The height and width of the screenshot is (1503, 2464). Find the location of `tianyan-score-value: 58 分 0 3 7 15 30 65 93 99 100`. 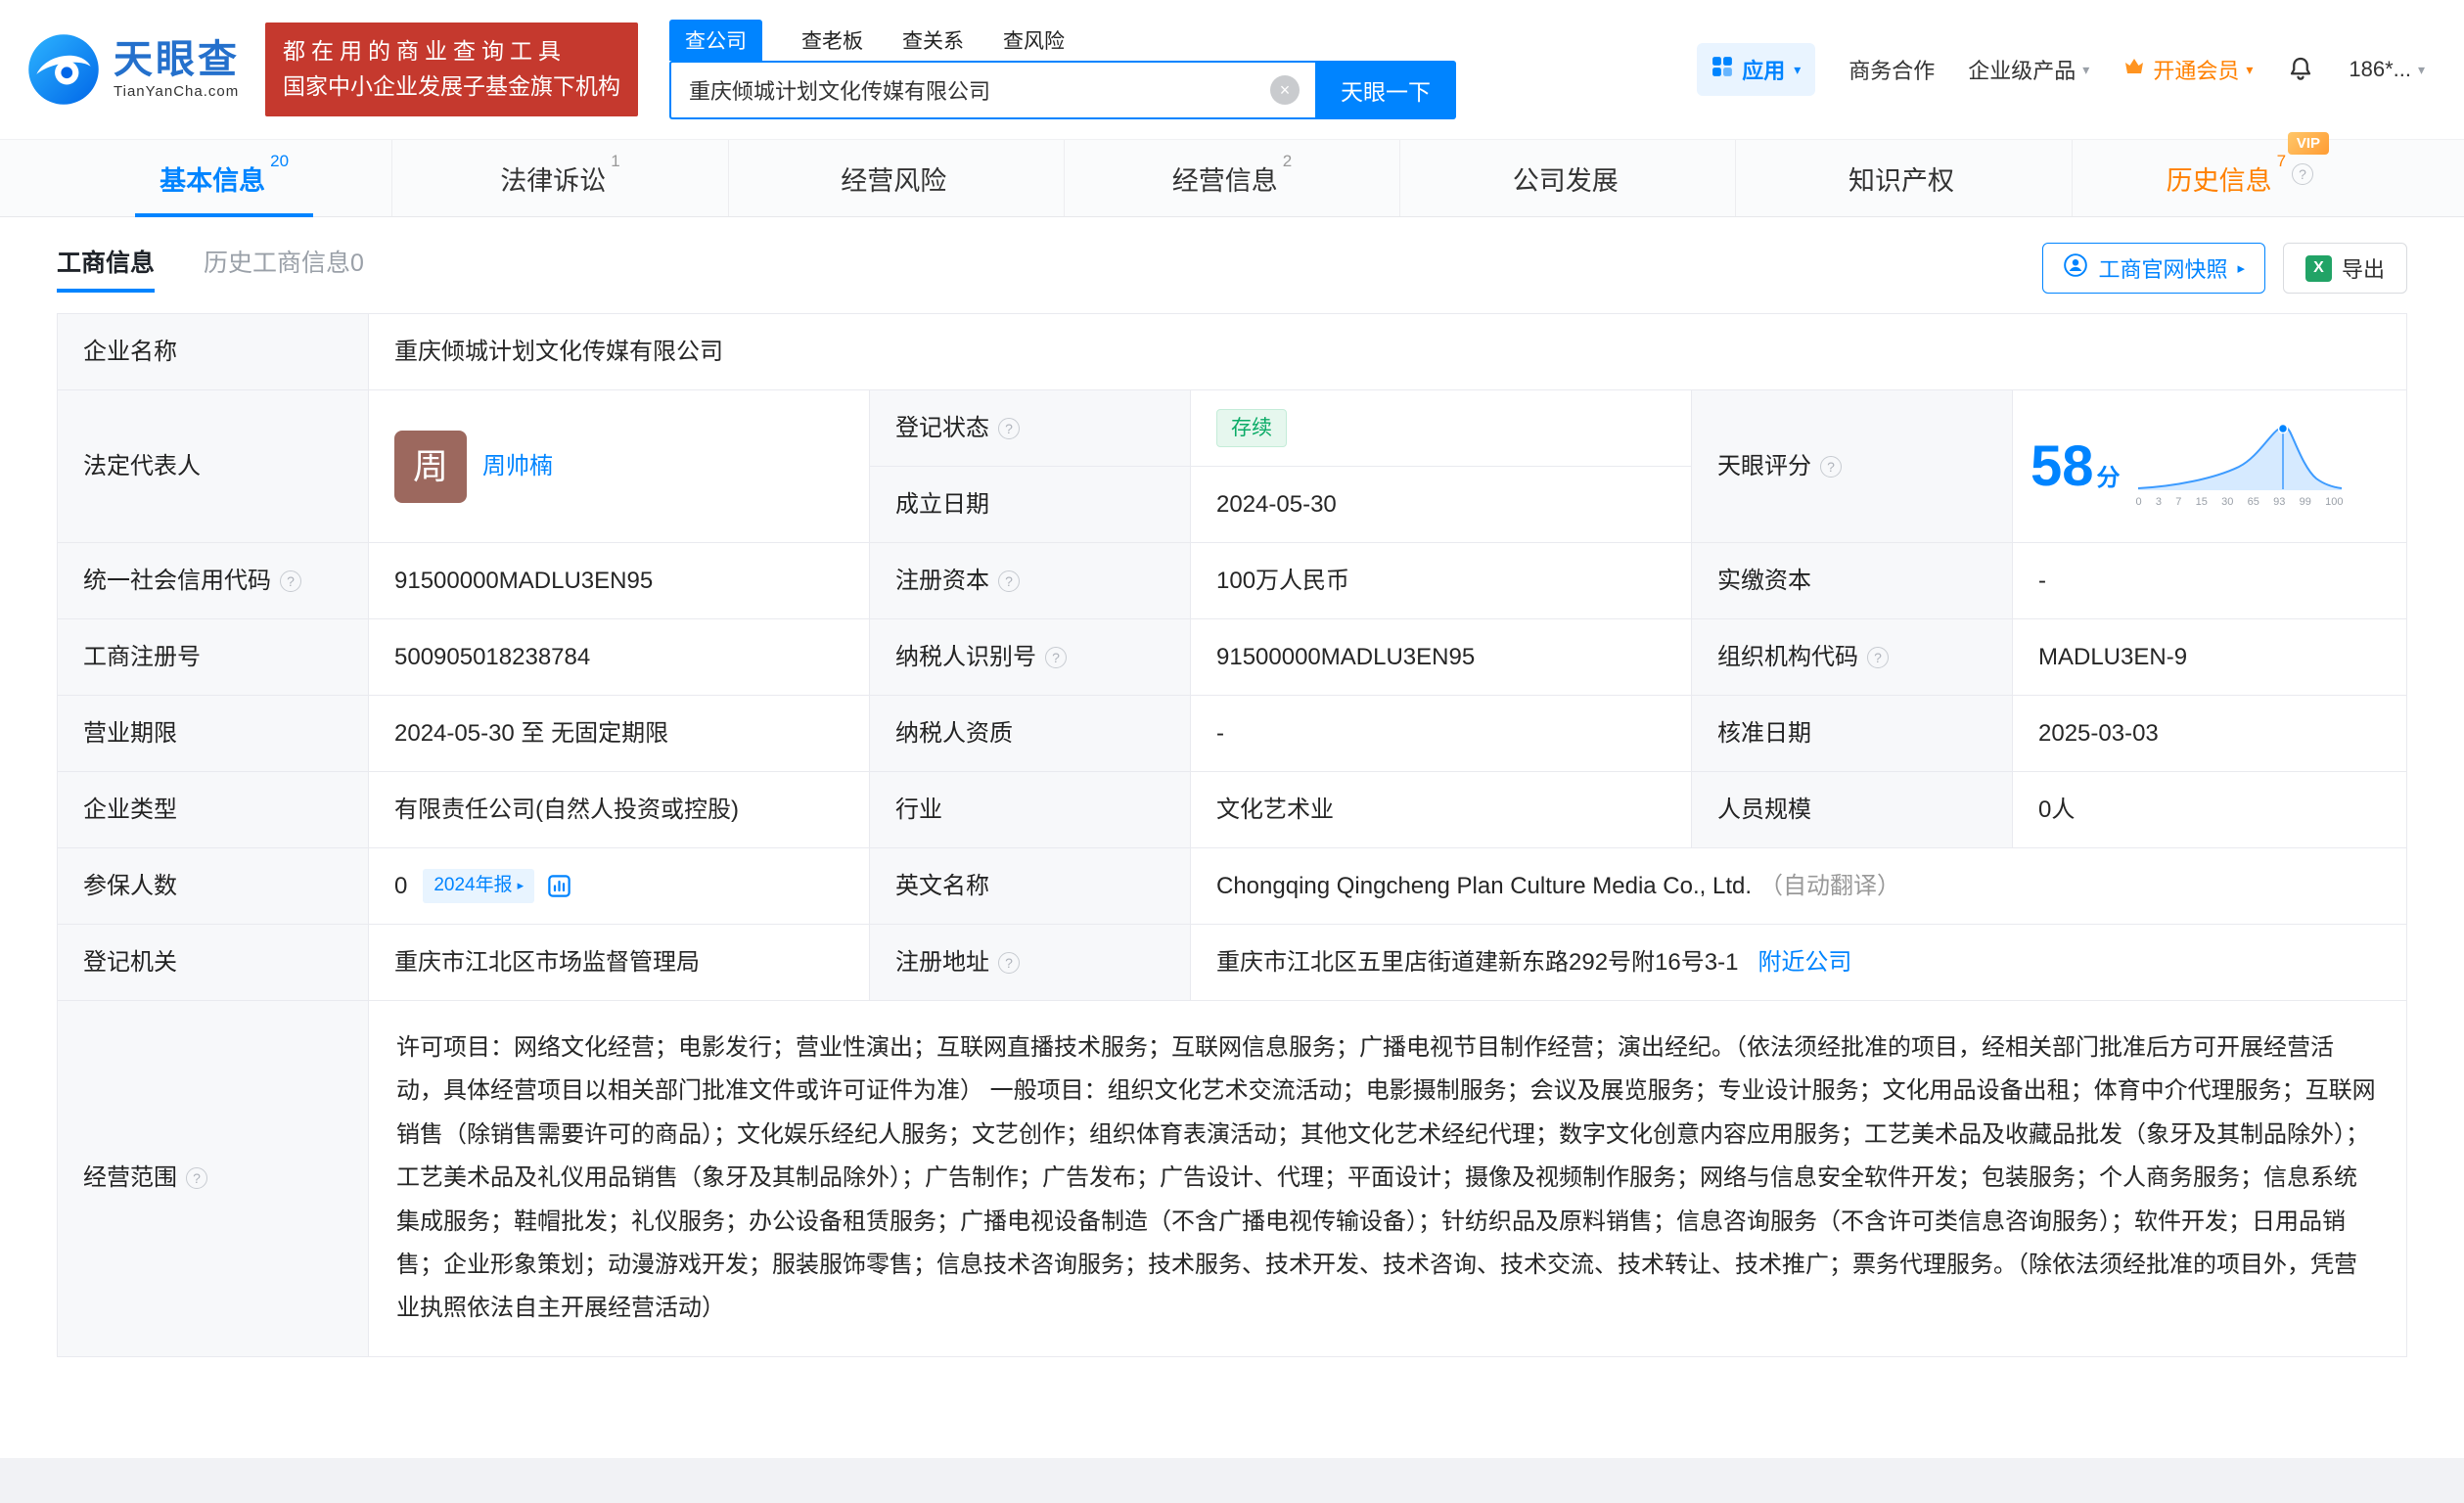

tianyan-score-value: 58 分 0 3 7 15 30 65 93 99 100 is located at coordinates (2210, 466).